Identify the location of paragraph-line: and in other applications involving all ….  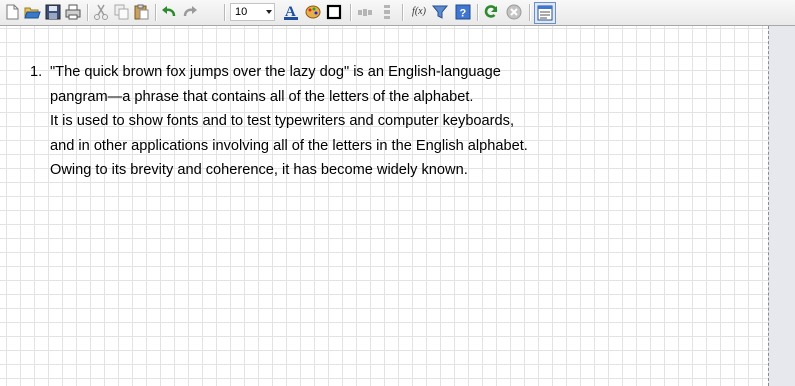
(289, 145).